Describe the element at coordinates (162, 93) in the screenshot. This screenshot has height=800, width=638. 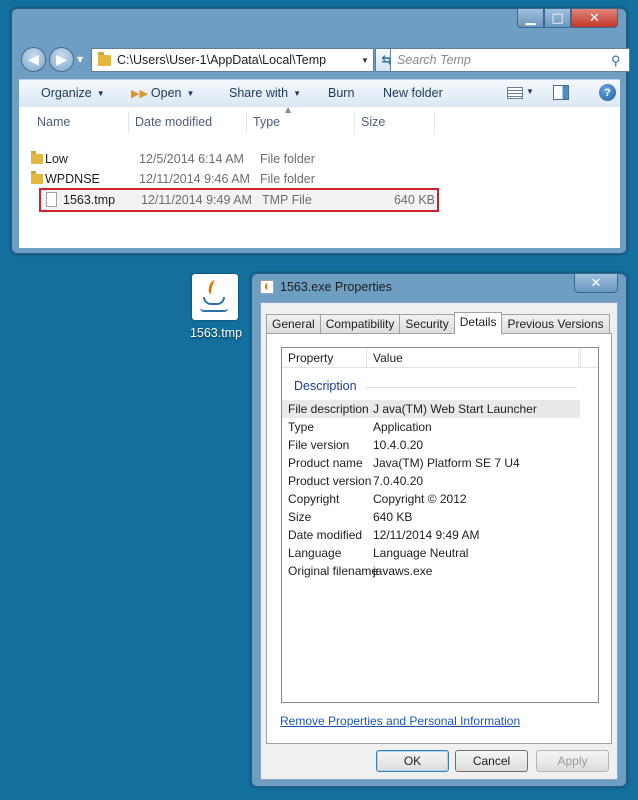
I see `open-button: ▶▶ Open ▼` at that location.